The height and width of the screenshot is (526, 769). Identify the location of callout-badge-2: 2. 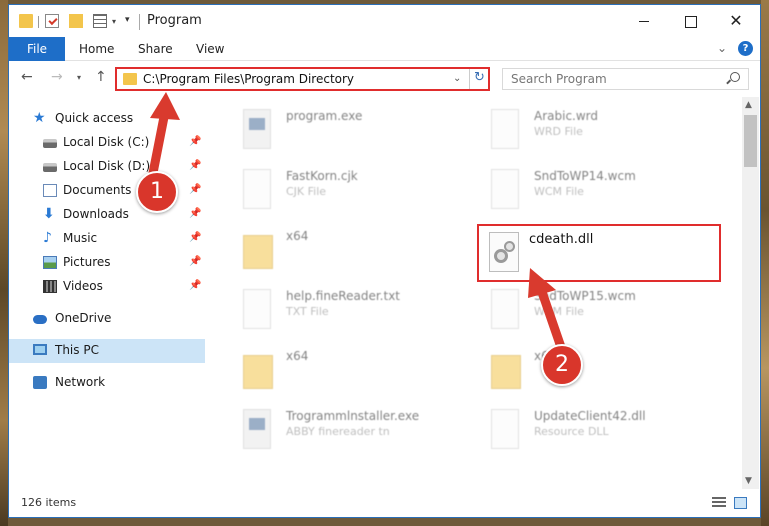
(562, 365).